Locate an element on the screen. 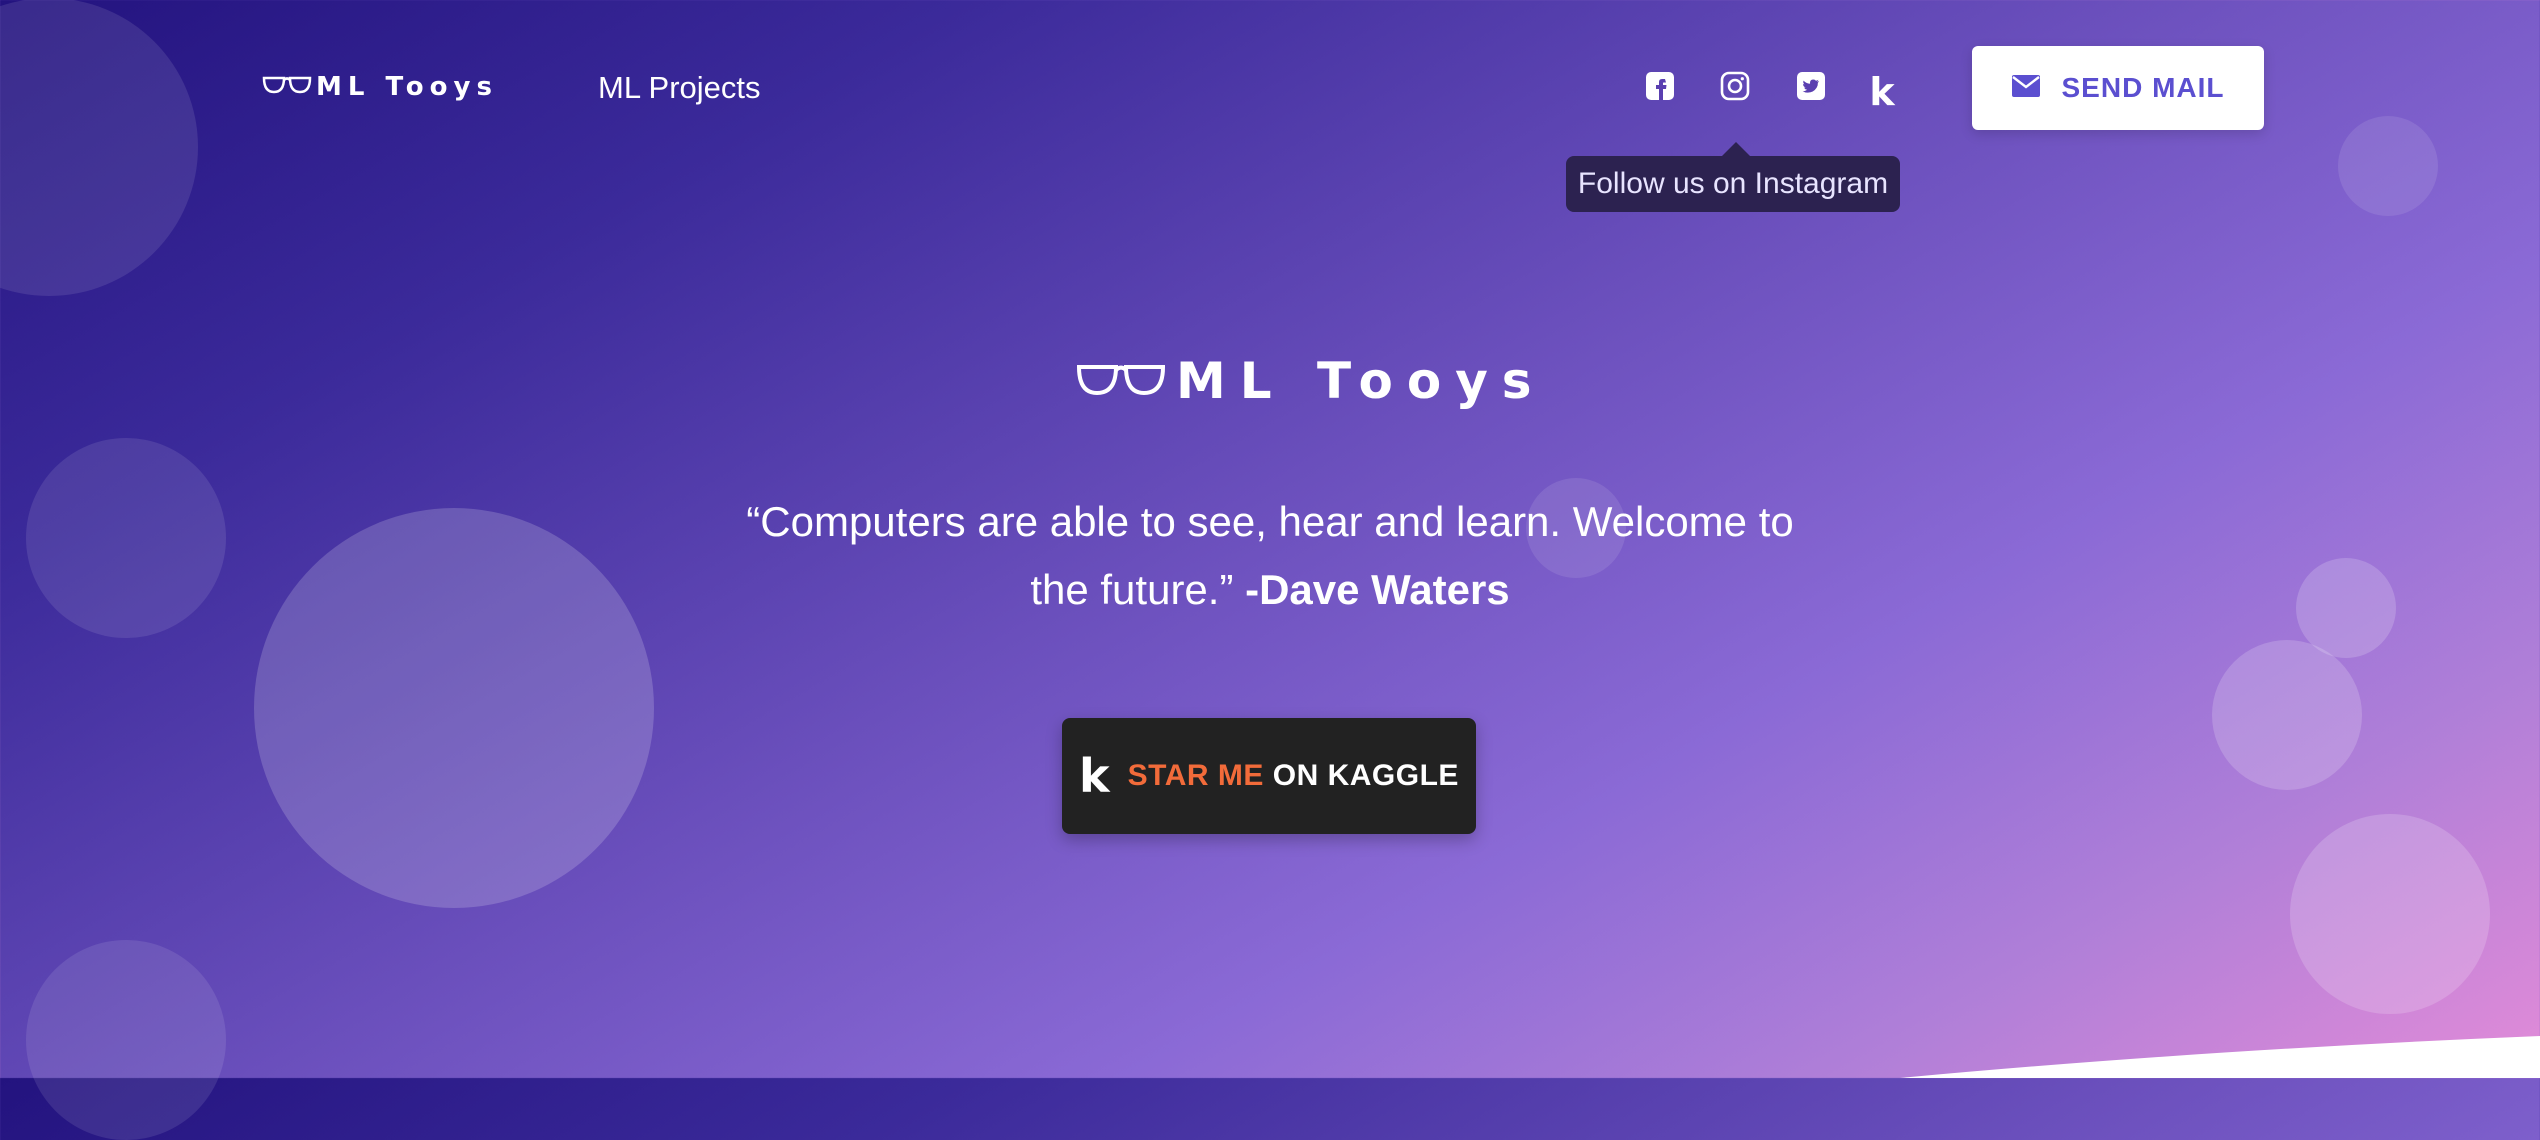  bottom-wave-divider is located at coordinates (2220, 1057).